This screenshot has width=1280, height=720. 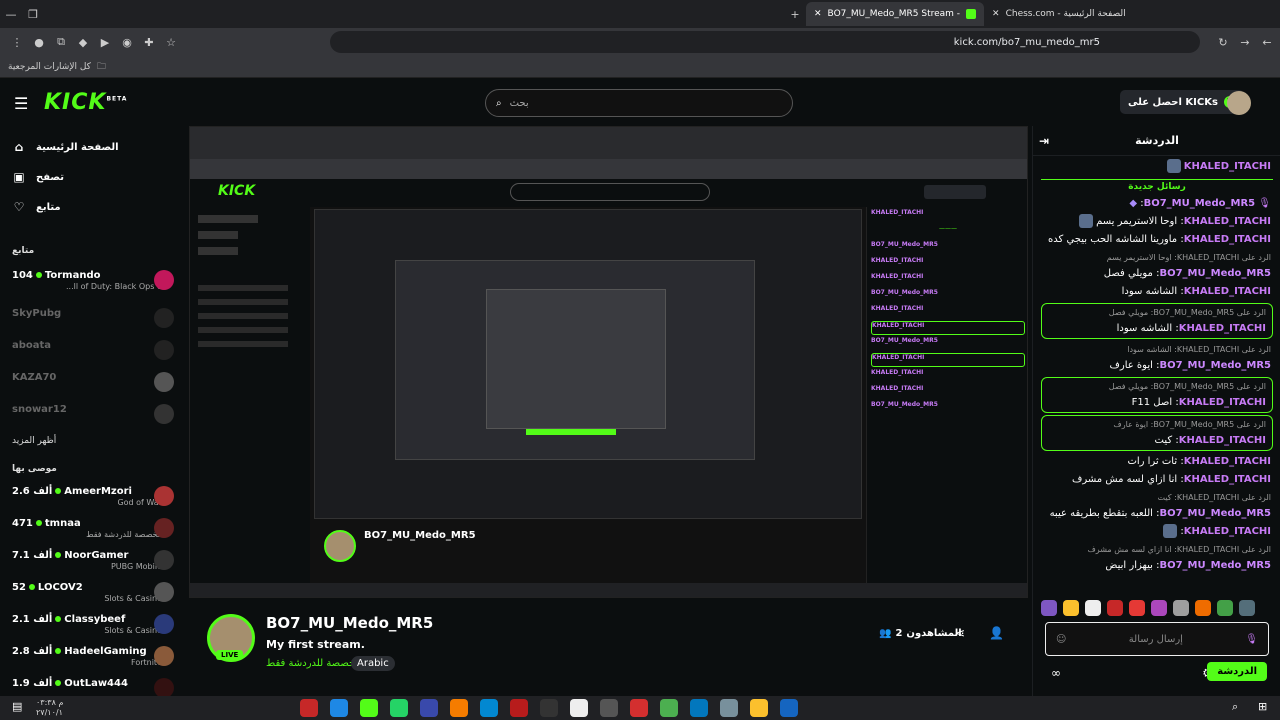 I want to click on search-icon: ⌕, so click(x=1235, y=707).